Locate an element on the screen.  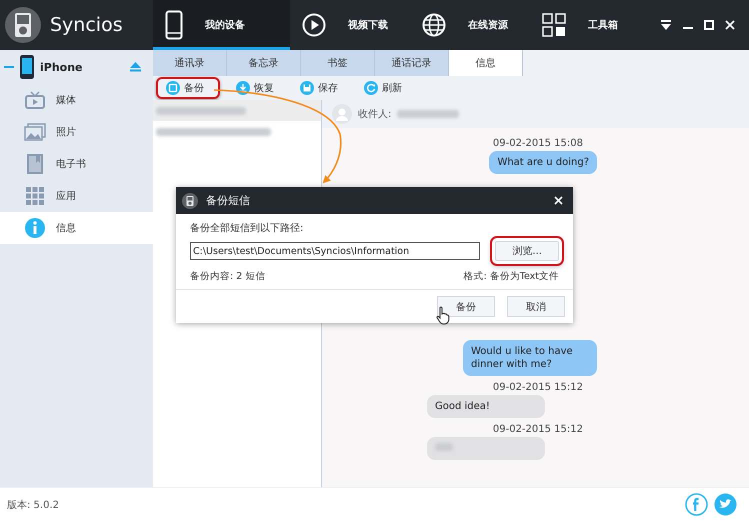
backup-content-text: 备份内容: 2 短信 is located at coordinates (228, 276).